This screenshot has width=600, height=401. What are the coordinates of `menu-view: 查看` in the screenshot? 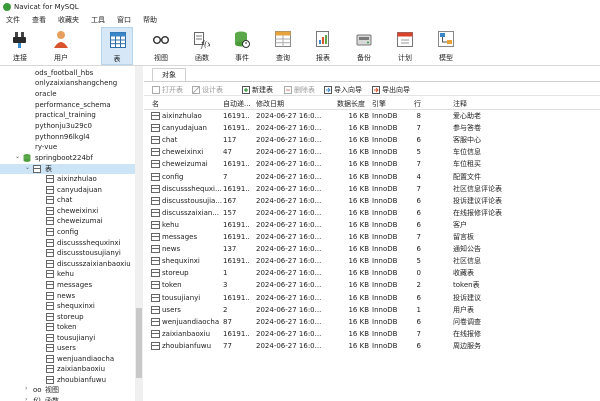 It's located at (39, 20).